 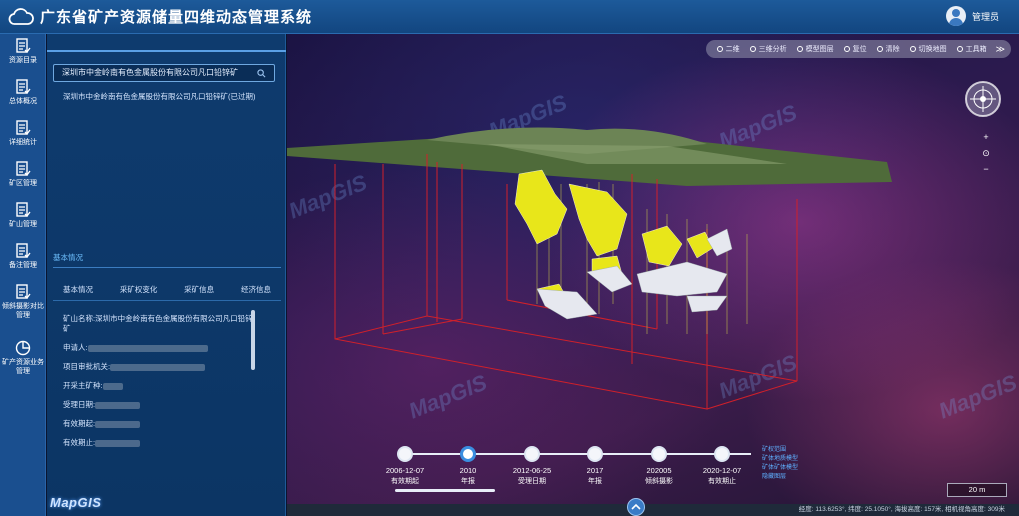 What do you see at coordinates (159, 96) in the screenshot?
I see `search-result-item: 深圳市中金岭南有色金属股份有限公司凡口铅锌矿(已过期)` at bounding box center [159, 96].